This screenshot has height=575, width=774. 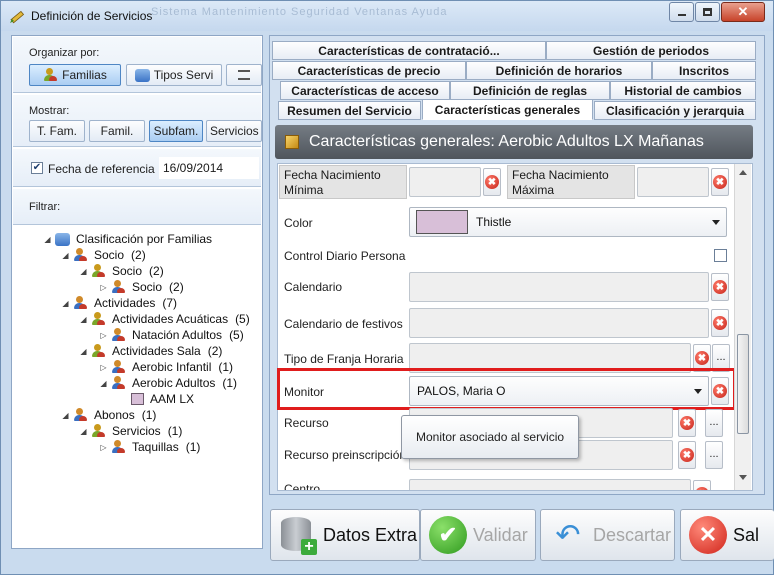 I want to click on tree-node: ◢ Abonos (1), so click(x=108, y=415).